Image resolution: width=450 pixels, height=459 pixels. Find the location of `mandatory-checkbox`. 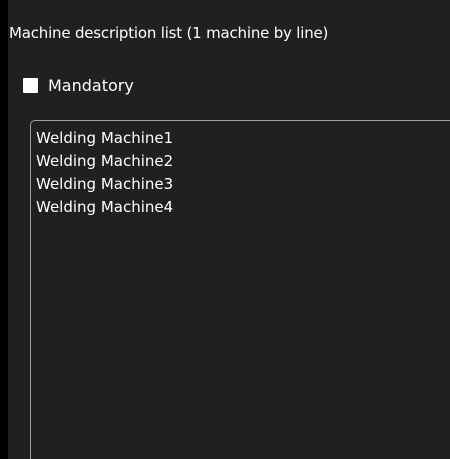

mandatory-checkbox is located at coordinates (30, 85).